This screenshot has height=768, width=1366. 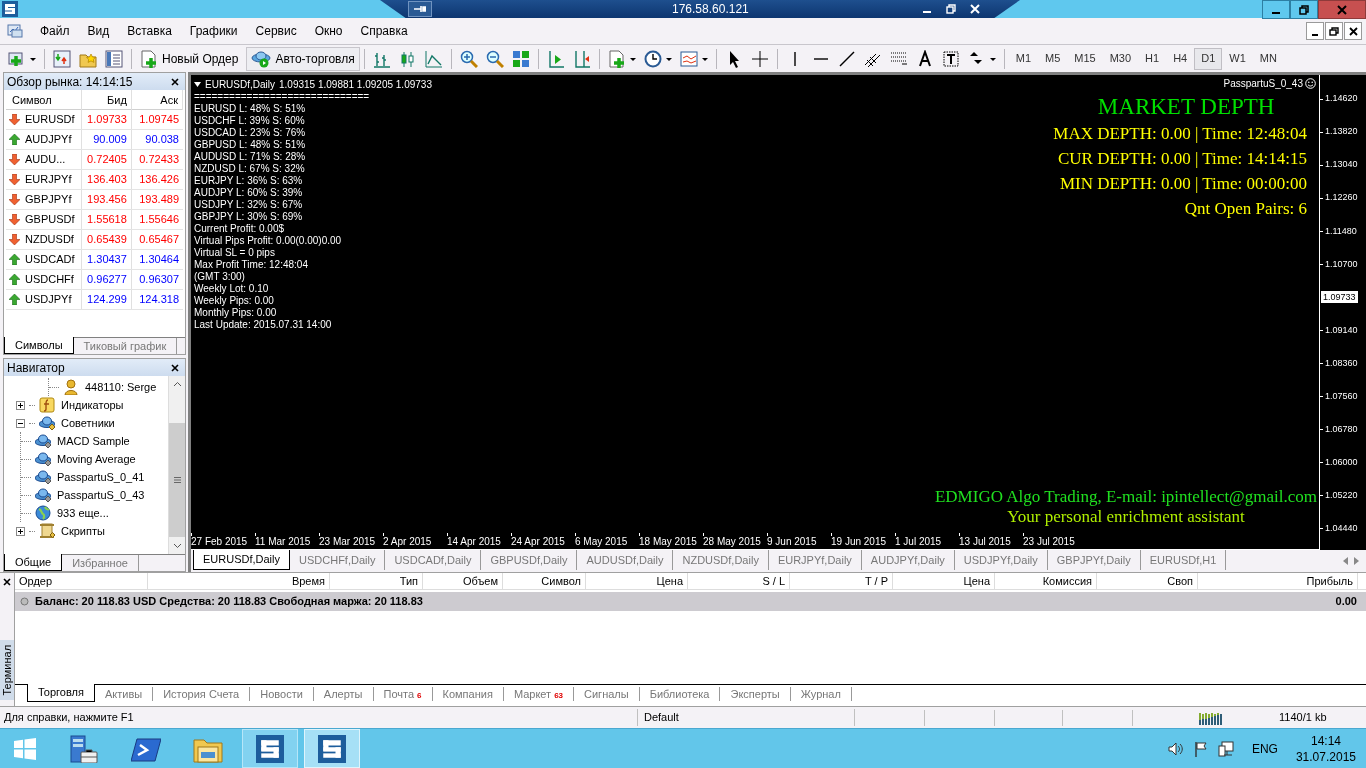 What do you see at coordinates (621, 58) in the screenshot?
I see `indicator-add-icon` at bounding box center [621, 58].